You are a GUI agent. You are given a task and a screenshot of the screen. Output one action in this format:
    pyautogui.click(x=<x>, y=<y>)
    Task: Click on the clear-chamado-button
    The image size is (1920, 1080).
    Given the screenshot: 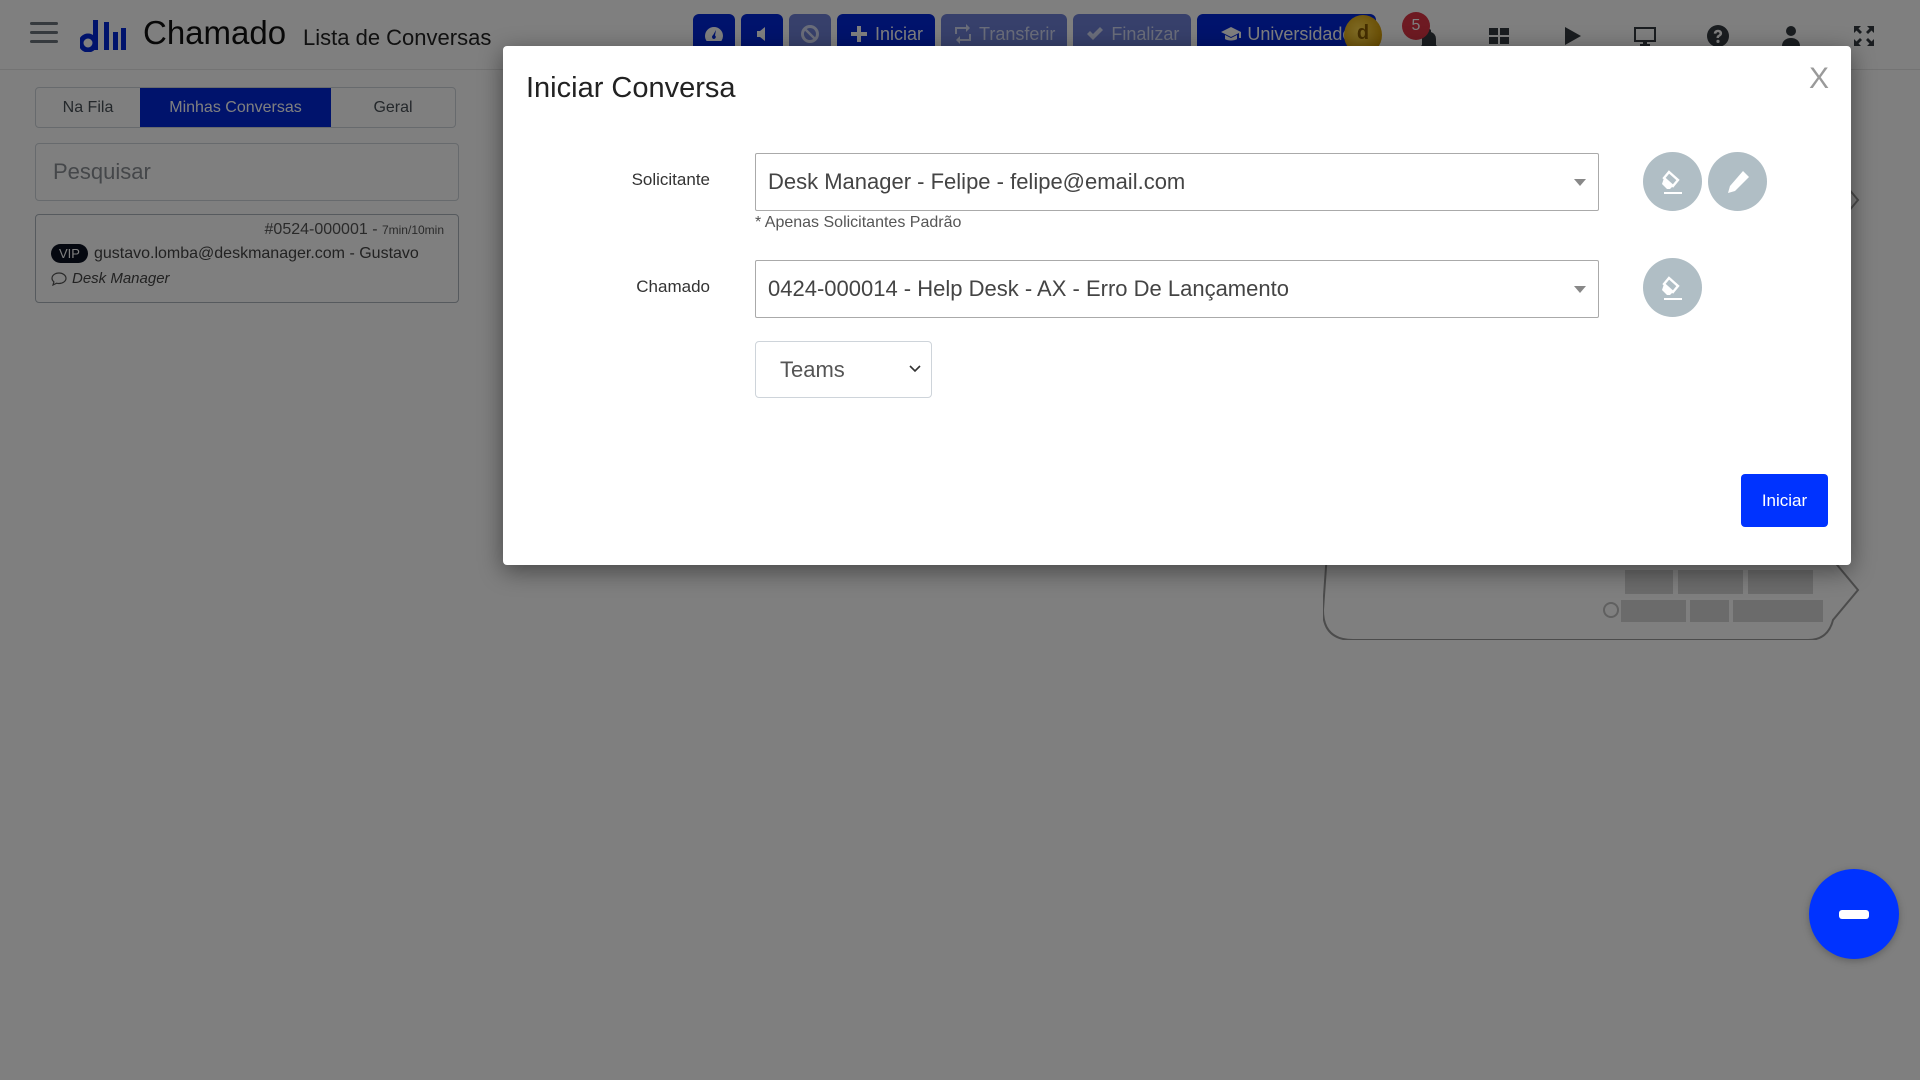 What is the action you would take?
    pyautogui.click(x=1672, y=287)
    